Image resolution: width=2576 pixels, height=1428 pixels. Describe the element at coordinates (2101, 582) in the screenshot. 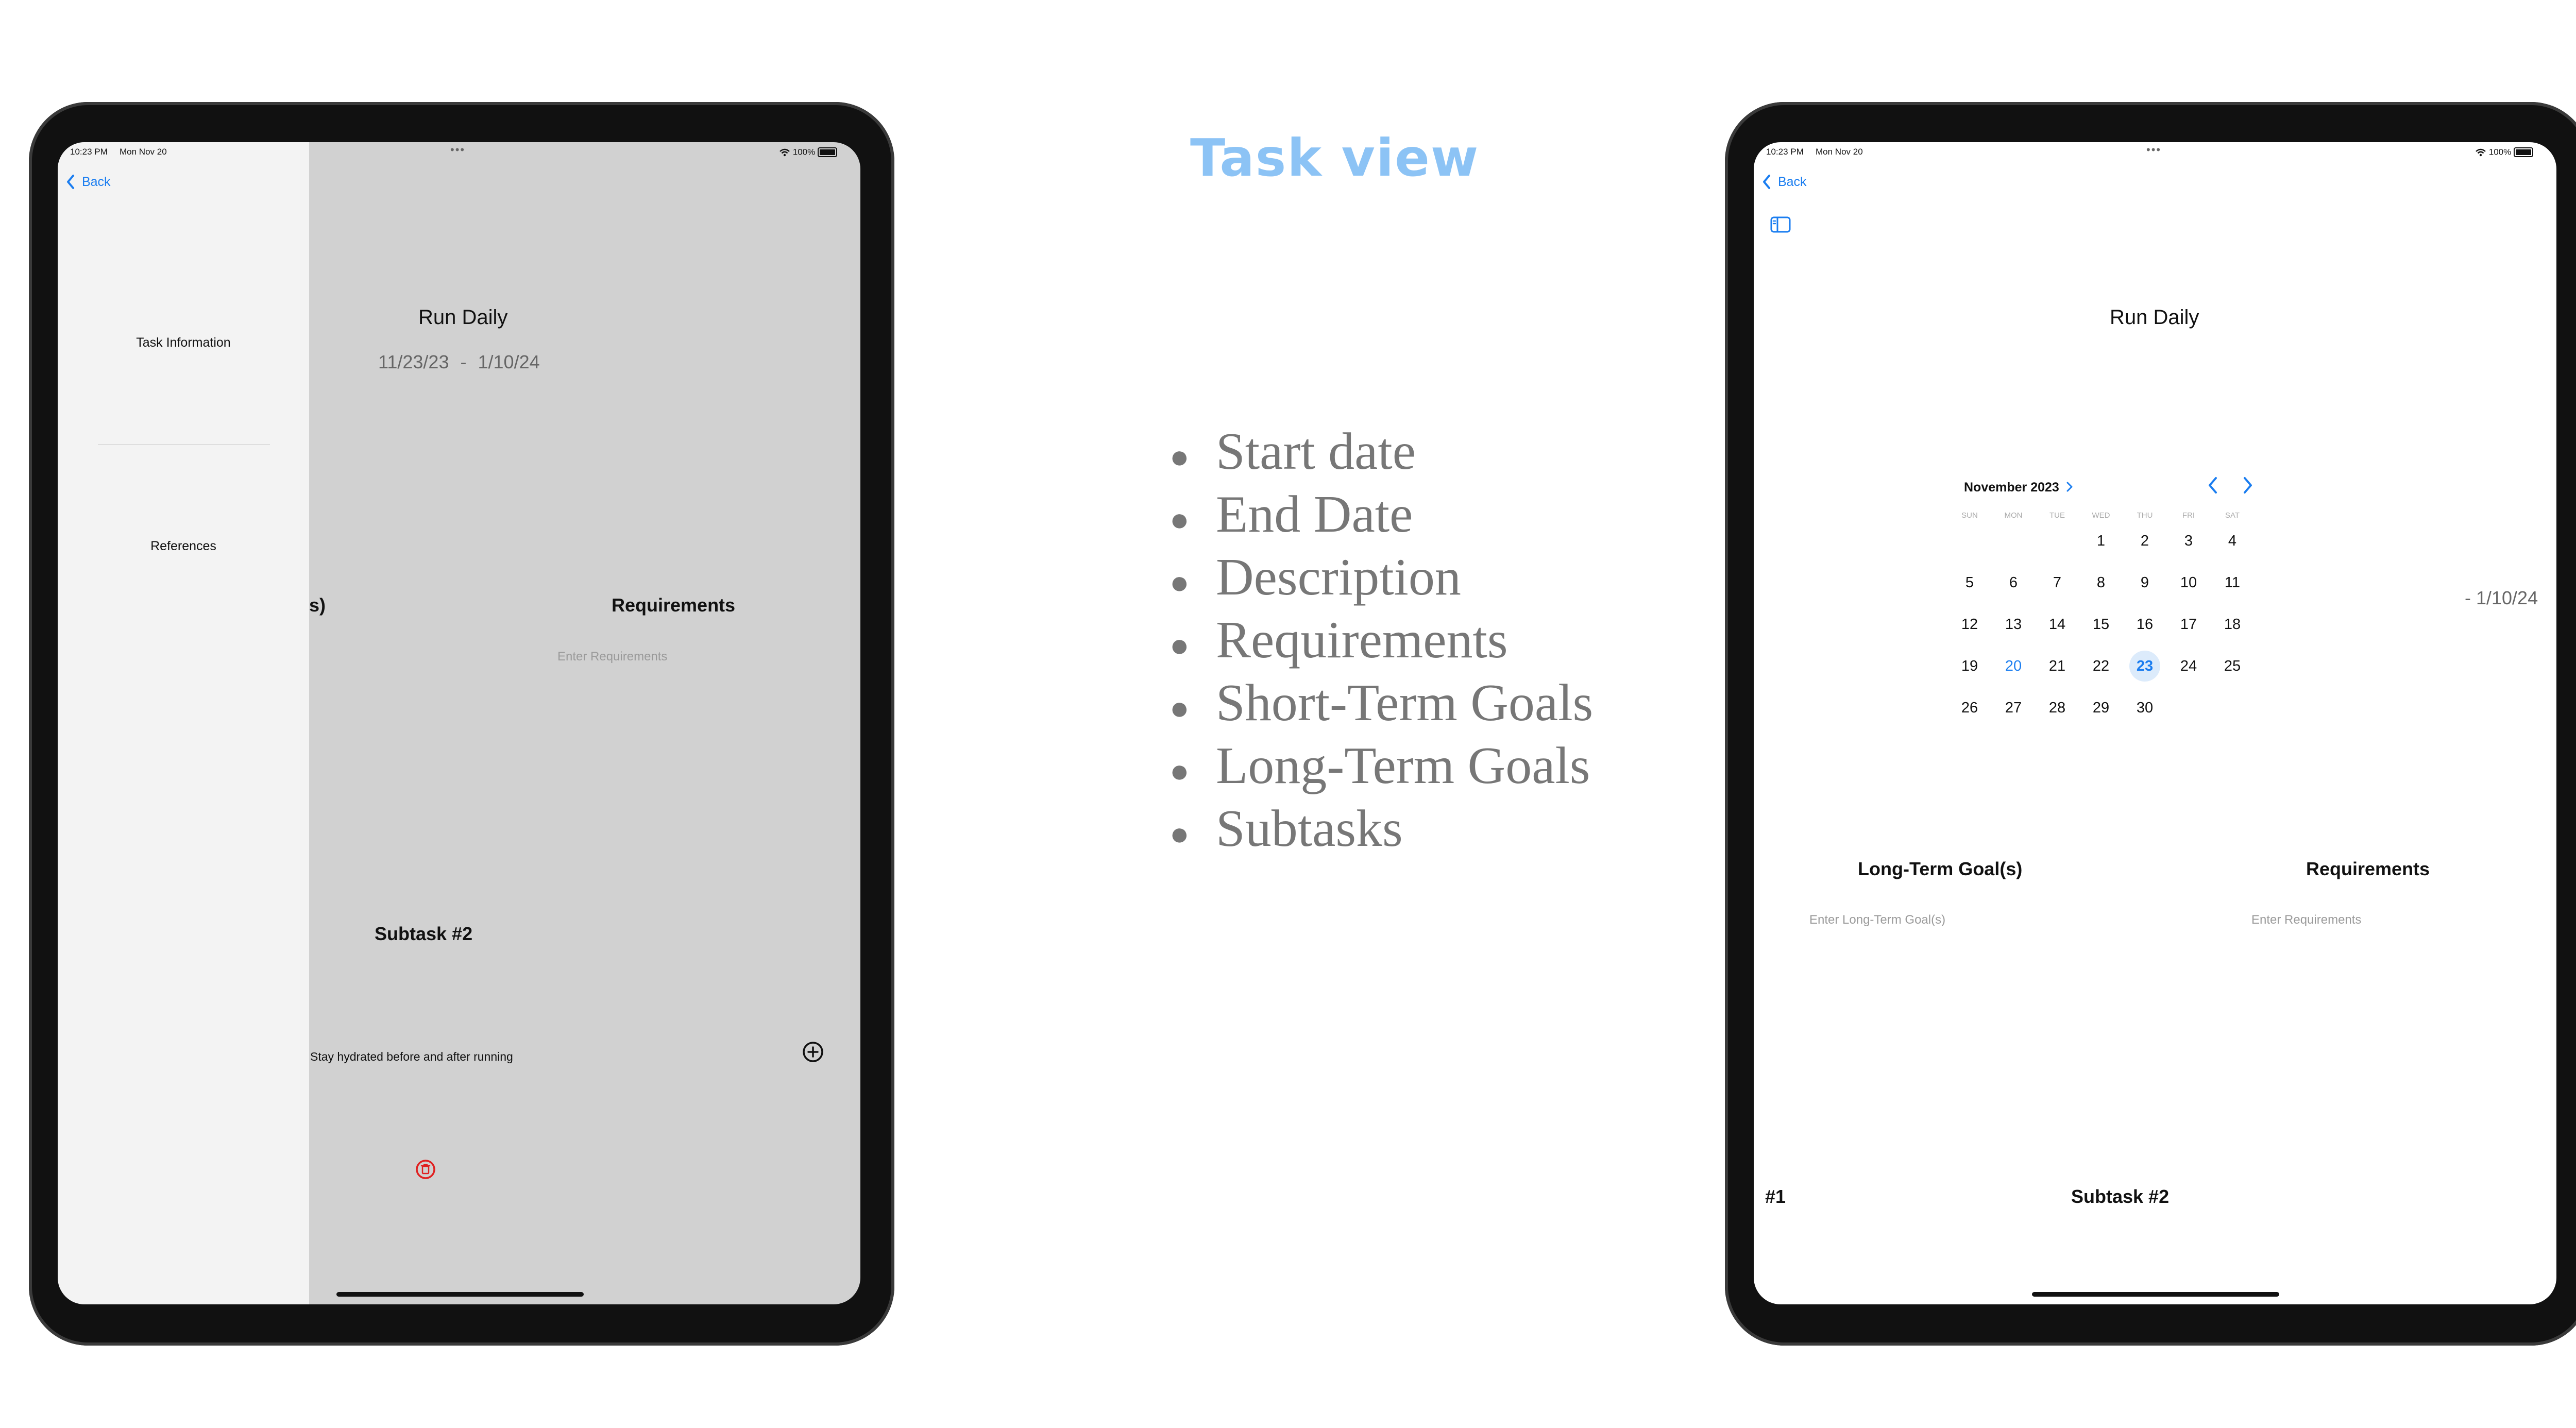

I see `calendar-day-8: 8` at that location.